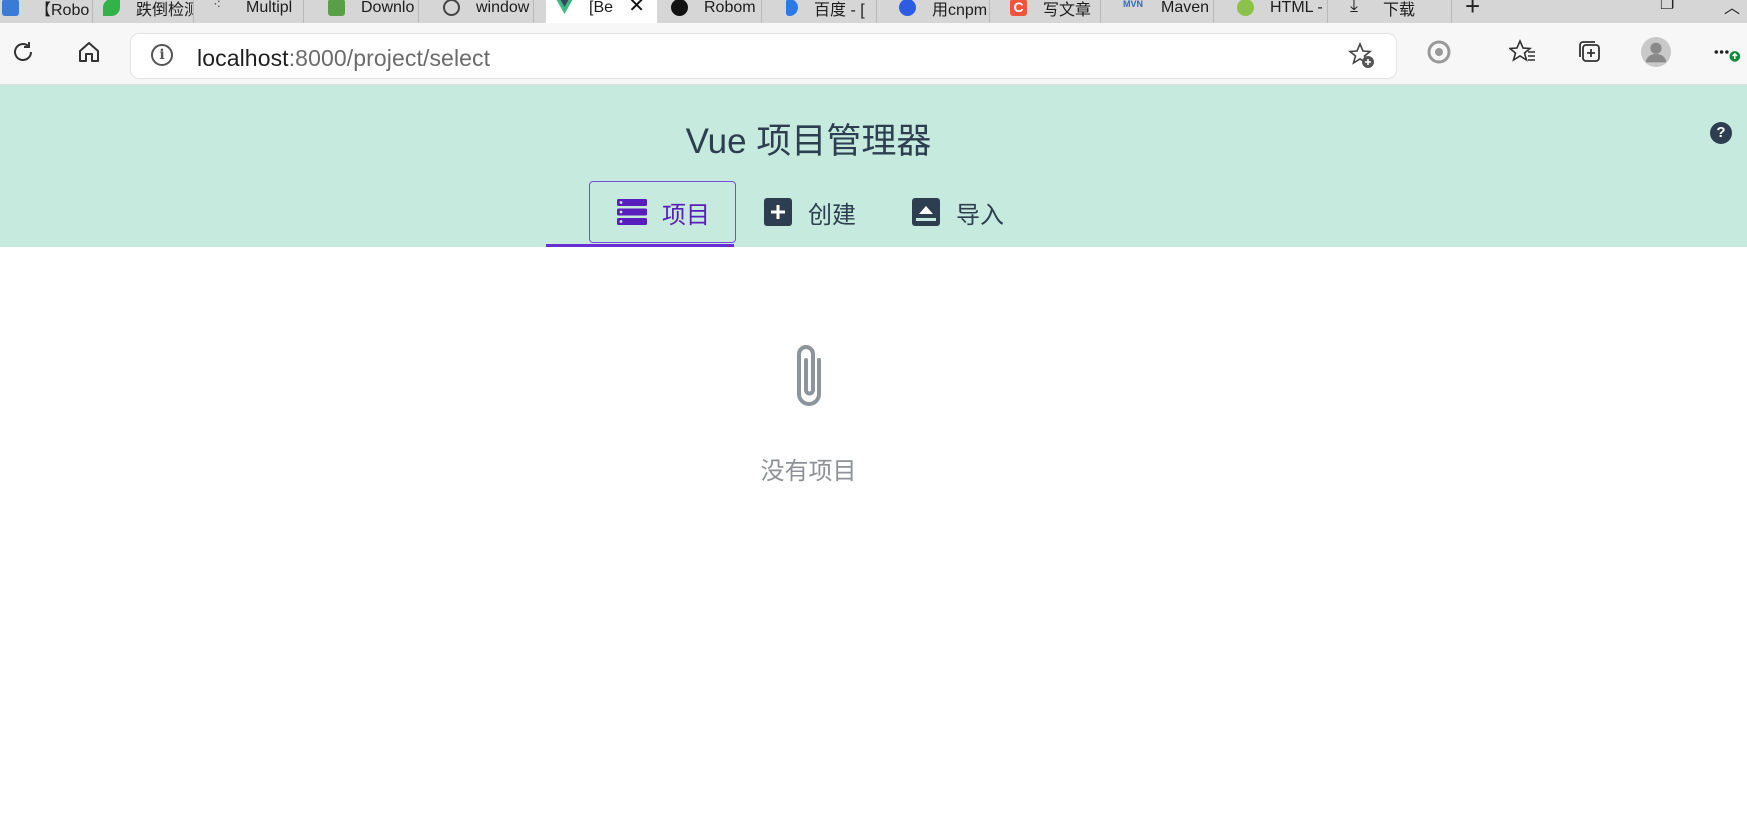 The height and width of the screenshot is (834, 1747). I want to click on help-icon: ?, so click(1721, 133).